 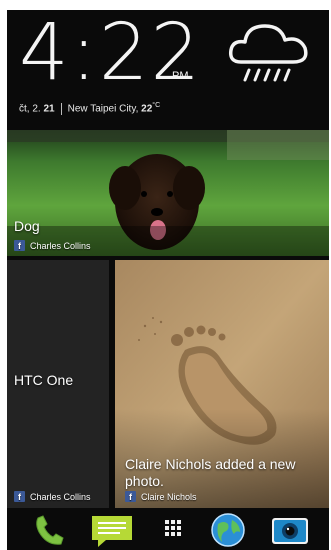 I want to click on tile-caption: Claire Nichols added a new photo., so click(x=210, y=472).